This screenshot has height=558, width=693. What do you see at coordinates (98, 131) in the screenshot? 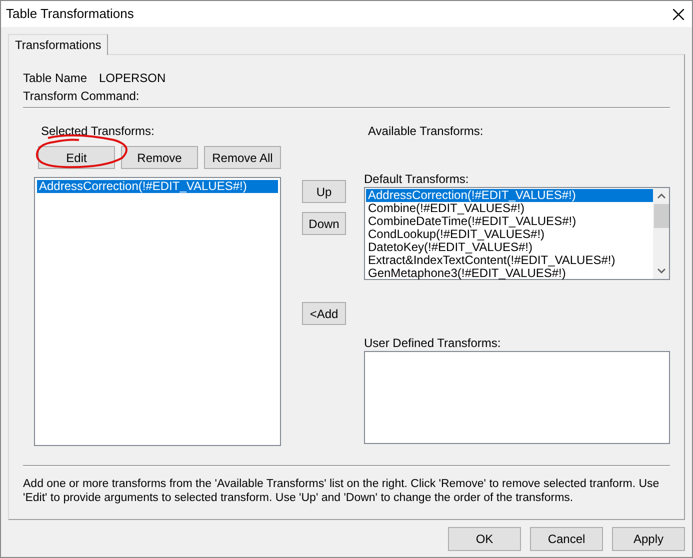
I see `selected-transforms-label: Selected Transforms:` at bounding box center [98, 131].